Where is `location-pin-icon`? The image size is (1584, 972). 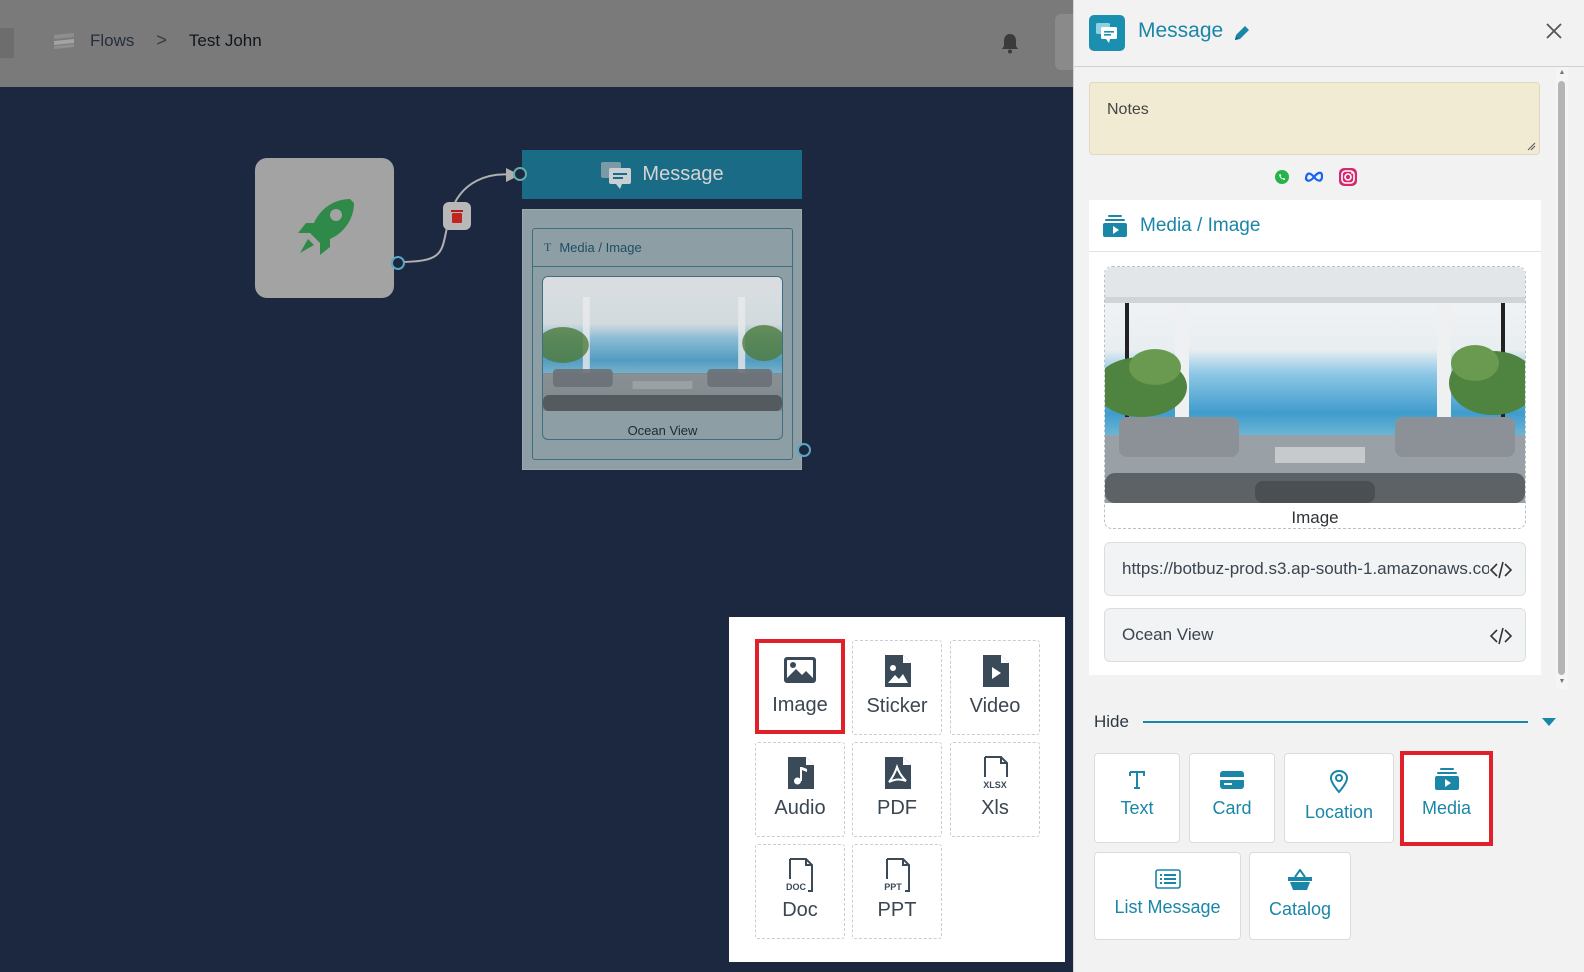 location-pin-icon is located at coordinates (1339, 782).